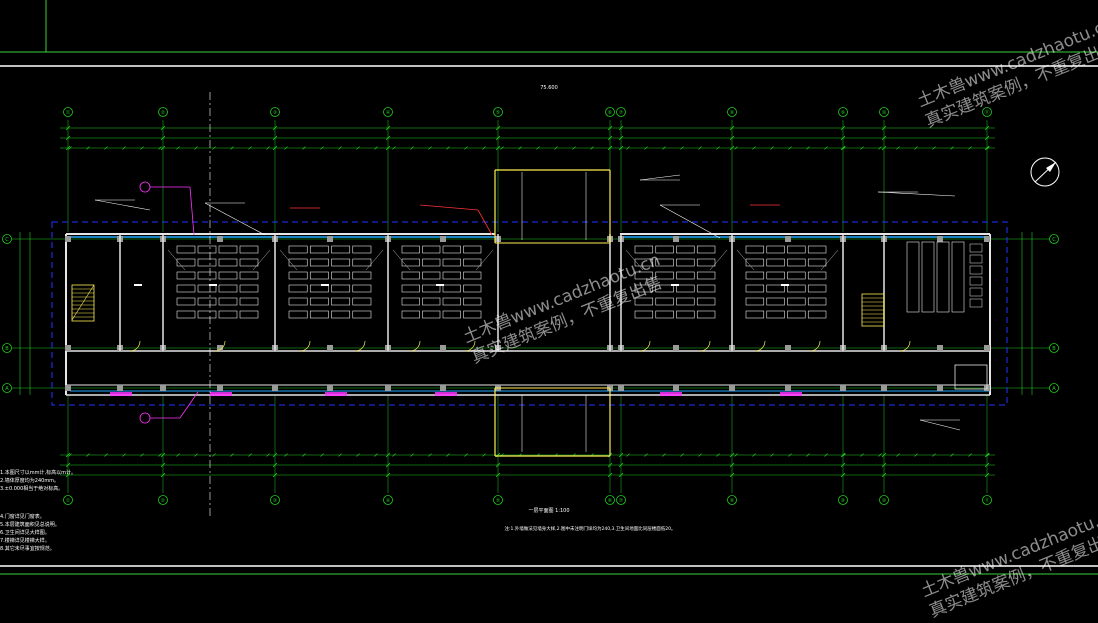 The height and width of the screenshot is (623, 1098). What do you see at coordinates (22, 517) in the screenshot?
I see `note-line: 4.门窗详见门窗表。` at bounding box center [22, 517].